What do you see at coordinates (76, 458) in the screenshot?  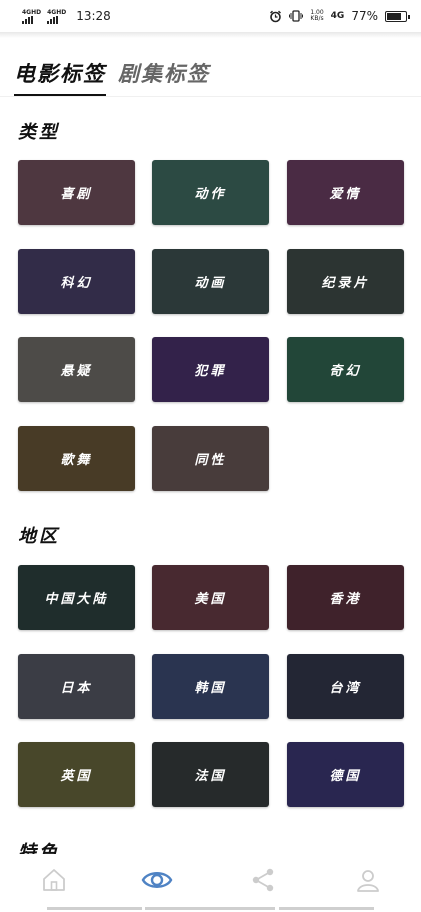 I see `genre-tile: 歌舞` at bounding box center [76, 458].